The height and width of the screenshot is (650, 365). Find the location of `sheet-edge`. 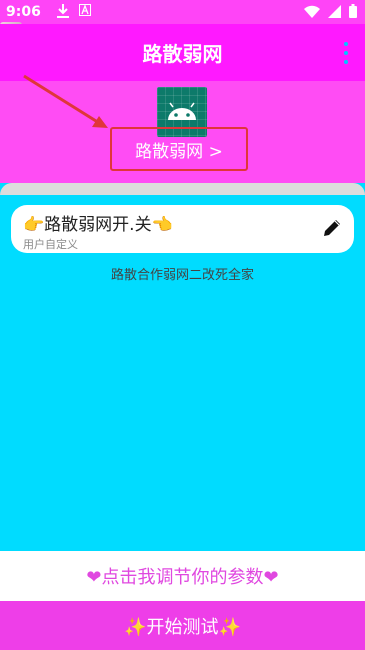

sheet-edge is located at coordinates (182, 189).